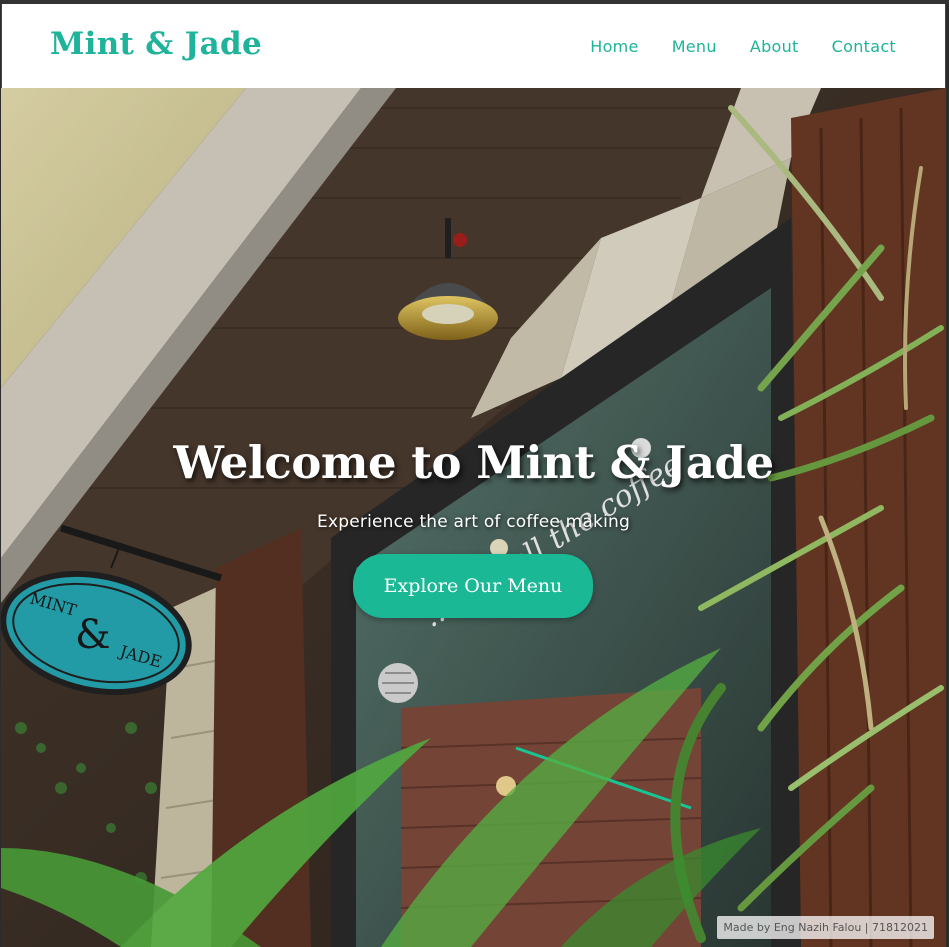 The image size is (949, 947). What do you see at coordinates (864, 46) in the screenshot?
I see `nav-link-contact: Contact` at bounding box center [864, 46].